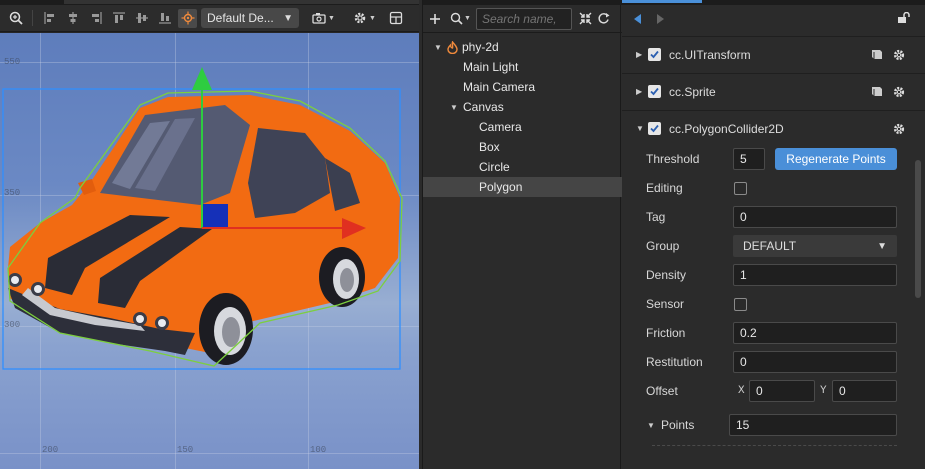 This screenshot has width=925, height=469. I want to click on tree-item-label: Polygon, so click(501, 187).